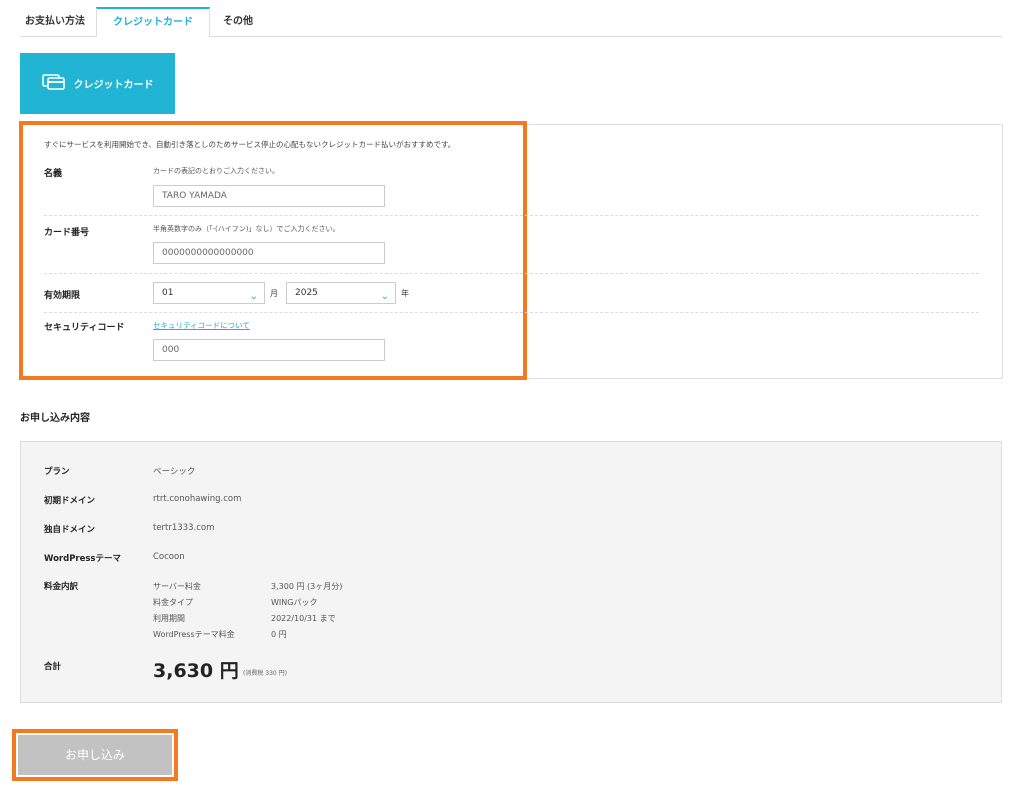 Image resolution: width=1024 pixels, height=799 pixels. What do you see at coordinates (209, 293) in the screenshot?
I see `expiry-month-select: 01 ⌄` at bounding box center [209, 293].